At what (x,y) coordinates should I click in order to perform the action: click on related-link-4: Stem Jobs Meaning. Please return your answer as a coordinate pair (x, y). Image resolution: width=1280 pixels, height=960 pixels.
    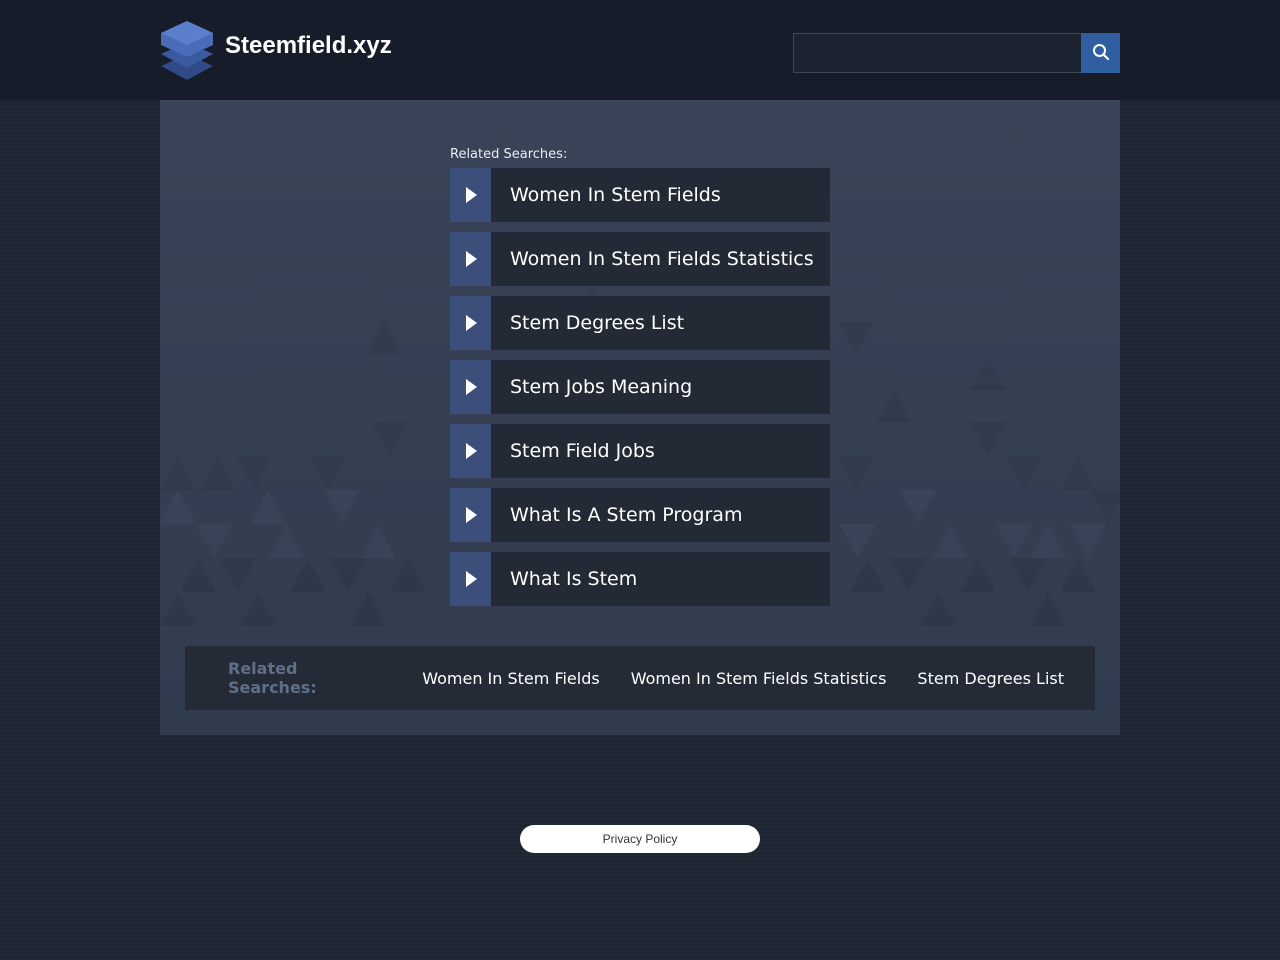
    Looking at the image, I should click on (640, 387).